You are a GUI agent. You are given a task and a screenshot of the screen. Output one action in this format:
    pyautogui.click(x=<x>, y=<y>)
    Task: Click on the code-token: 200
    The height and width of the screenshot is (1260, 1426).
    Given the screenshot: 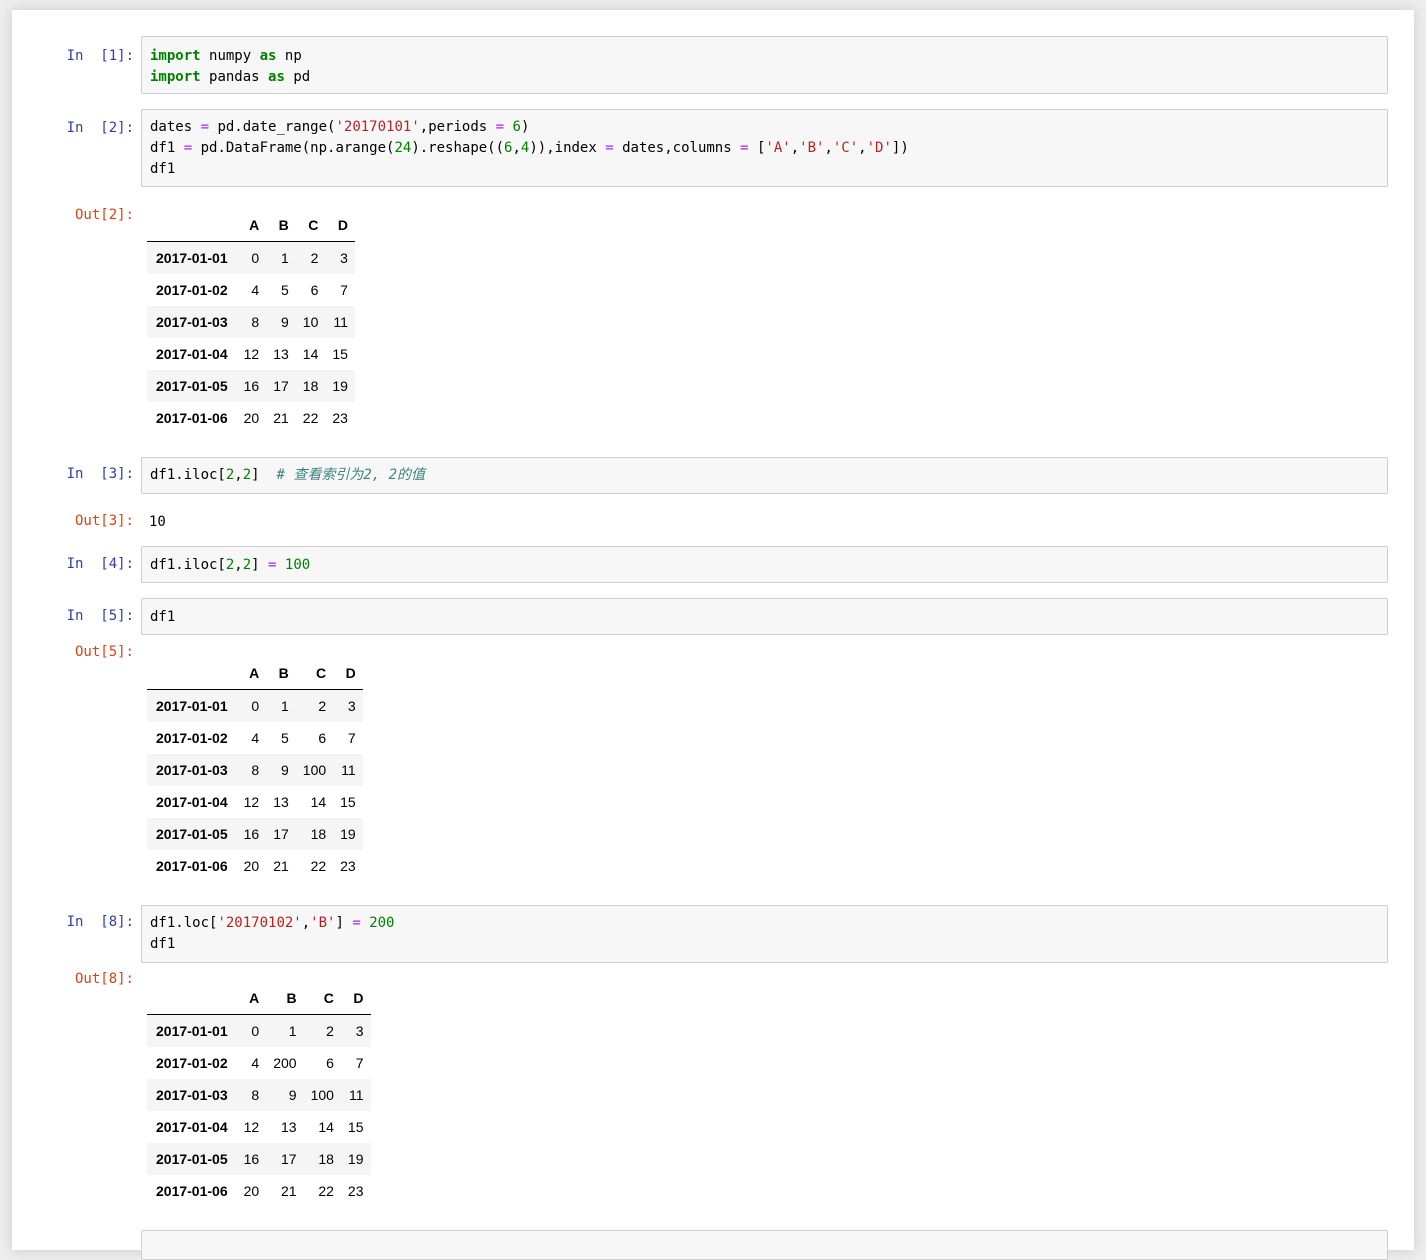 What is the action you would take?
    pyautogui.click(x=382, y=923)
    